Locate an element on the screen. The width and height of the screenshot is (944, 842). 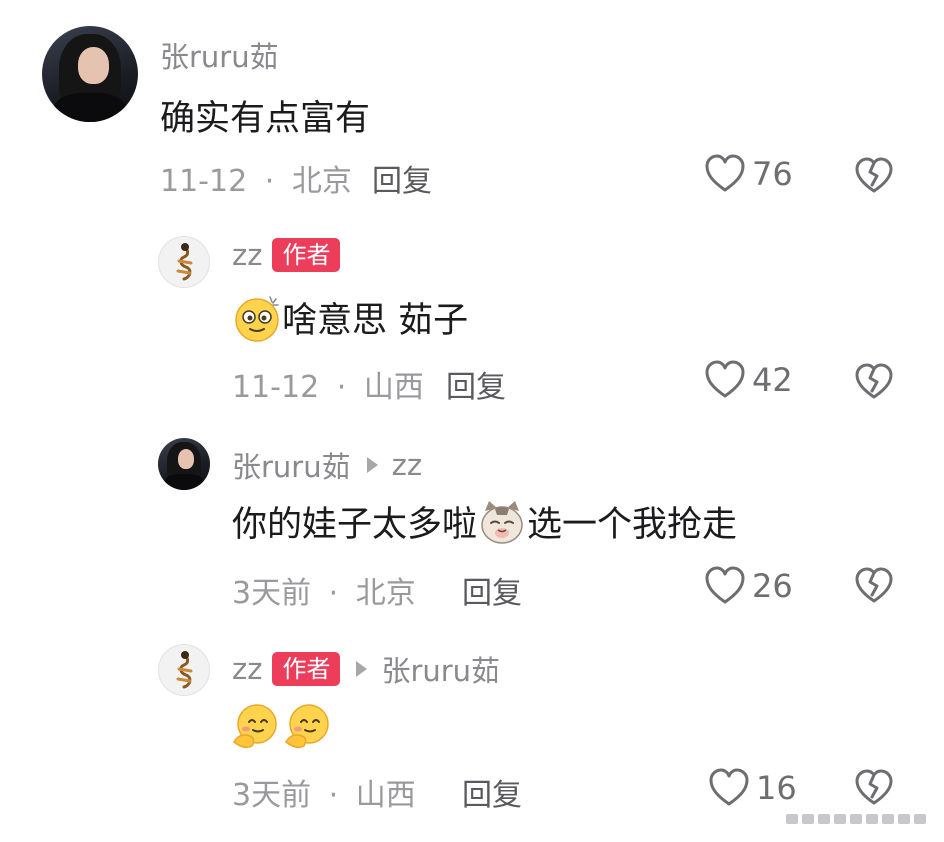
username: 张ruru茹 zz is located at coordinates (327, 465).